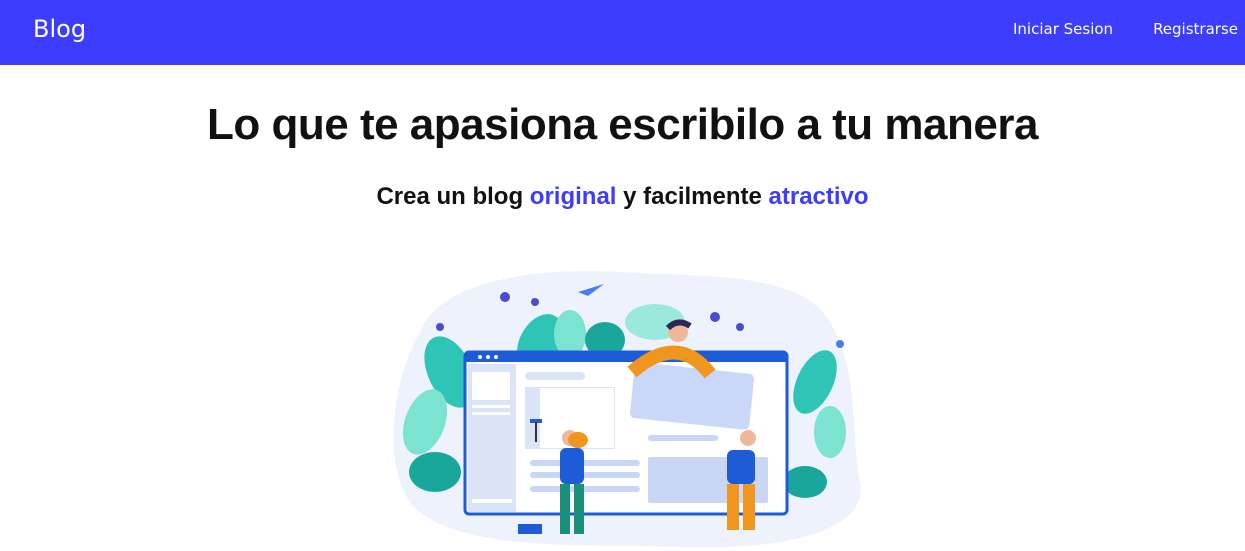  I want to click on subtitle-accent-original: original, so click(573, 196).